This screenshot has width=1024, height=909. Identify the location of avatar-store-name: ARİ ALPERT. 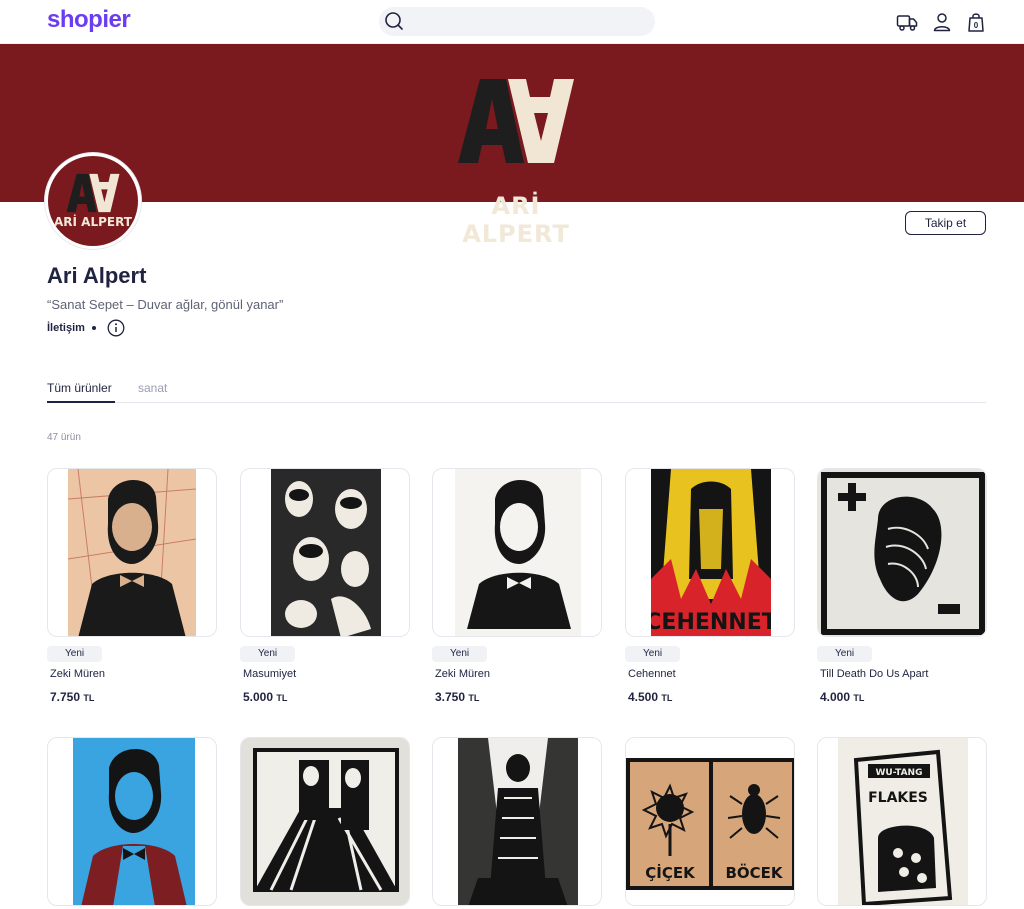
(93, 222).